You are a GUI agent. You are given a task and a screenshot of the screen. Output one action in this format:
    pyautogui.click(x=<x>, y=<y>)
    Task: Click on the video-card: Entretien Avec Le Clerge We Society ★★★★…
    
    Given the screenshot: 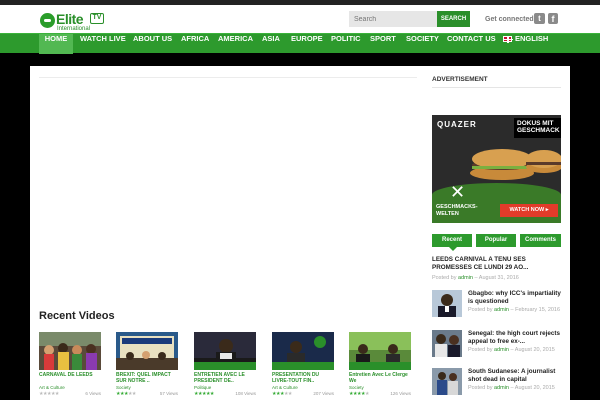 What is the action you would take?
    pyautogui.click(x=380, y=365)
    